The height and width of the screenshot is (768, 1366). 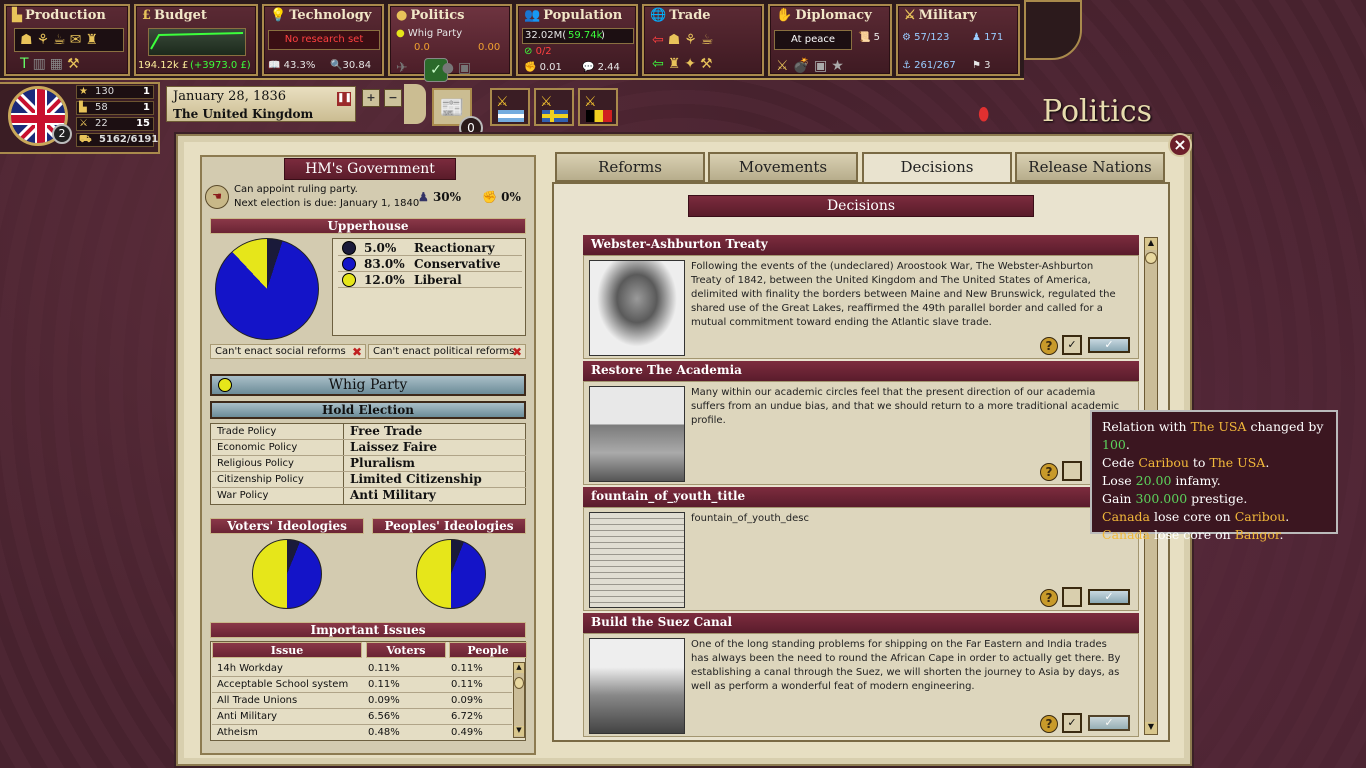 I want to click on budget-panel: £ Budget 194.12k £ (+3973.0 £), so click(x=196, y=40).